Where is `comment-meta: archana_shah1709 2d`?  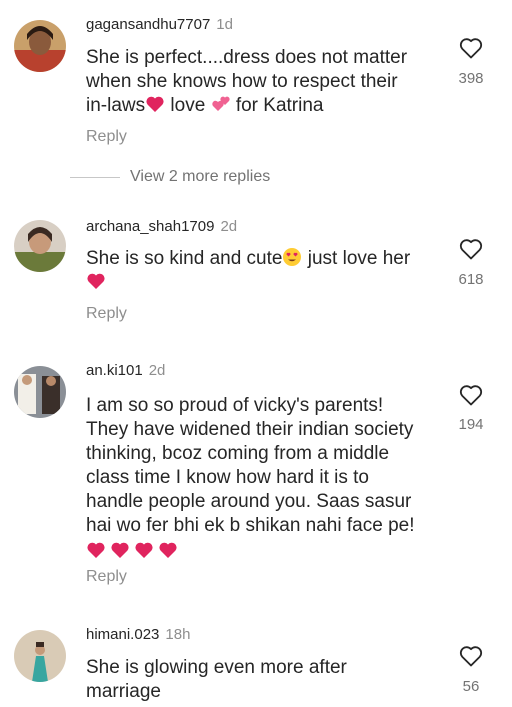 comment-meta: archana_shah1709 2d is located at coordinates (161, 226).